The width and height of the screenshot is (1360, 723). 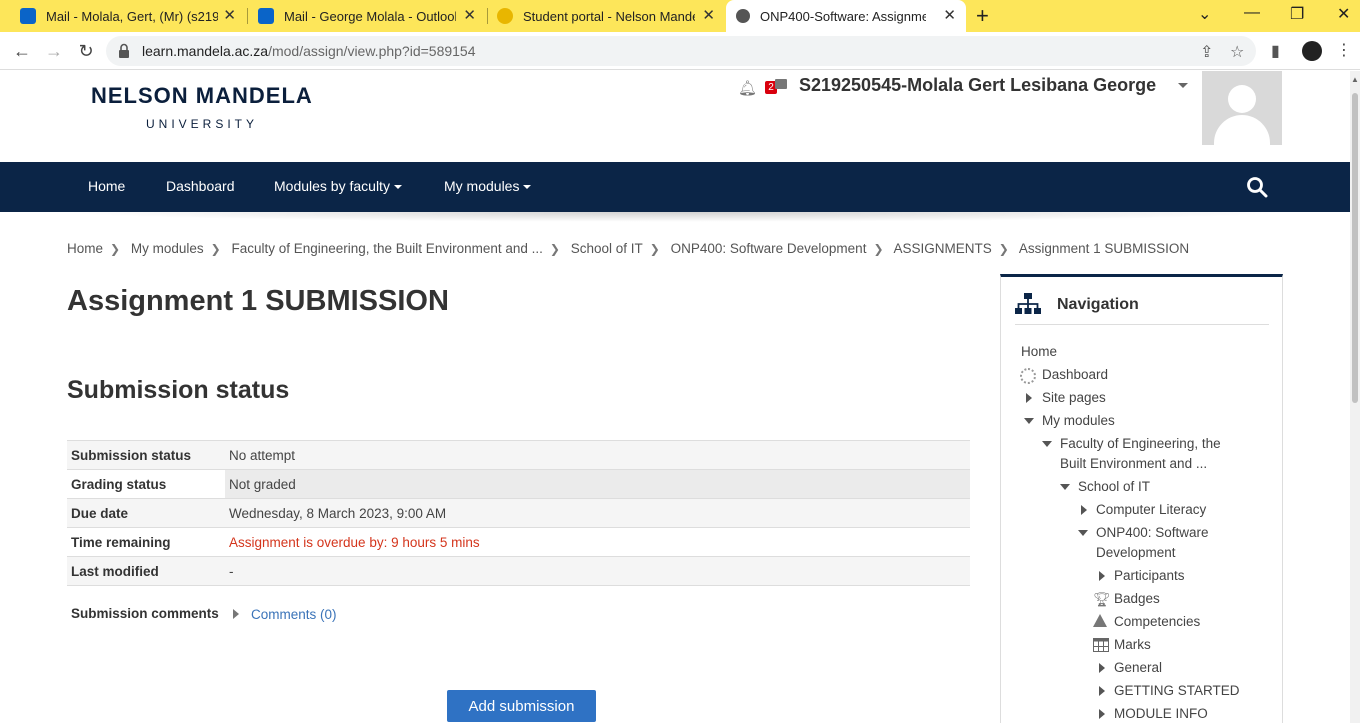 What do you see at coordinates (1252, 13) in the screenshot?
I see `minimize-icon: —` at bounding box center [1252, 13].